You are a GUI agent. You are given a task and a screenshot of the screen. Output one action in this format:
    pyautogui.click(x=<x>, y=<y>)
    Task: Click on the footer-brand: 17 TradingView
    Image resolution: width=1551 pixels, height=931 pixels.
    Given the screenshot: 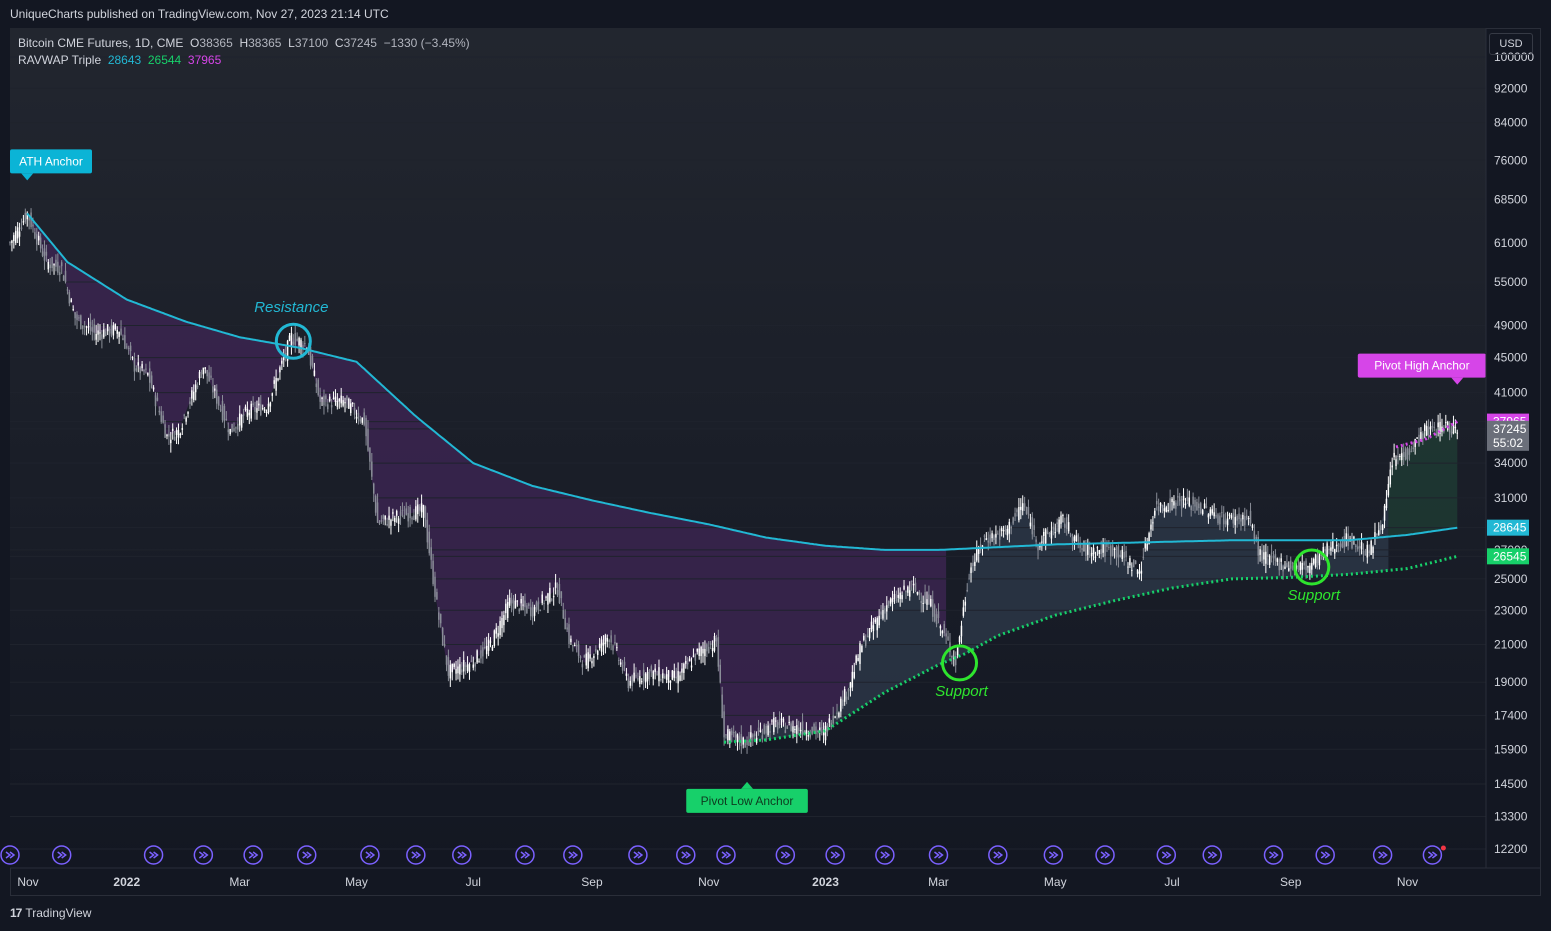 What is the action you would take?
    pyautogui.click(x=50, y=913)
    